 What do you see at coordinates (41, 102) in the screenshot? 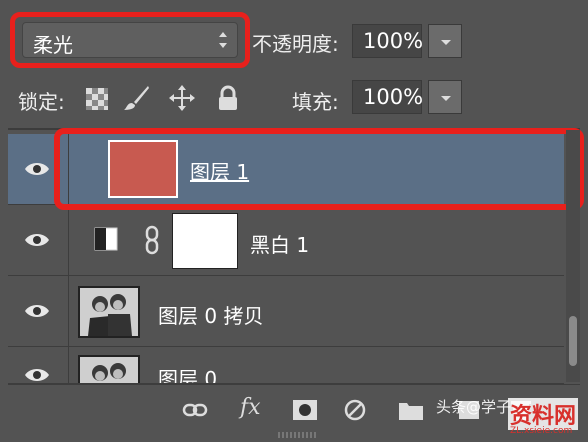
I see `lock-label: 锁定:` at bounding box center [41, 102].